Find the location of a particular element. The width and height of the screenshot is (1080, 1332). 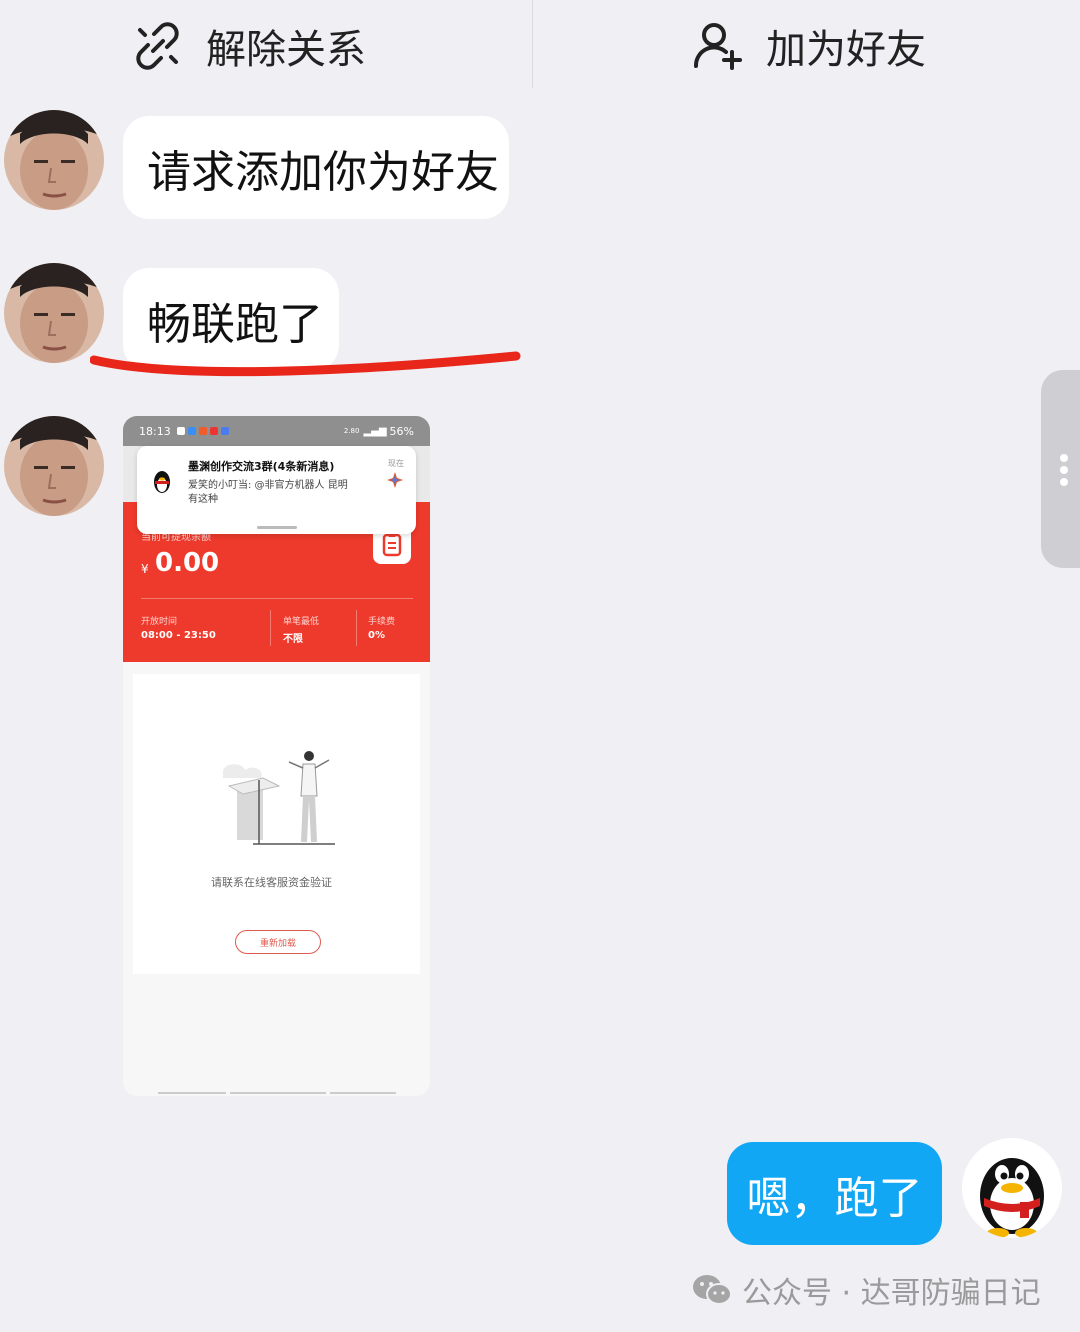

add-friend-button: 加为好友 is located at coordinates (809, 46).